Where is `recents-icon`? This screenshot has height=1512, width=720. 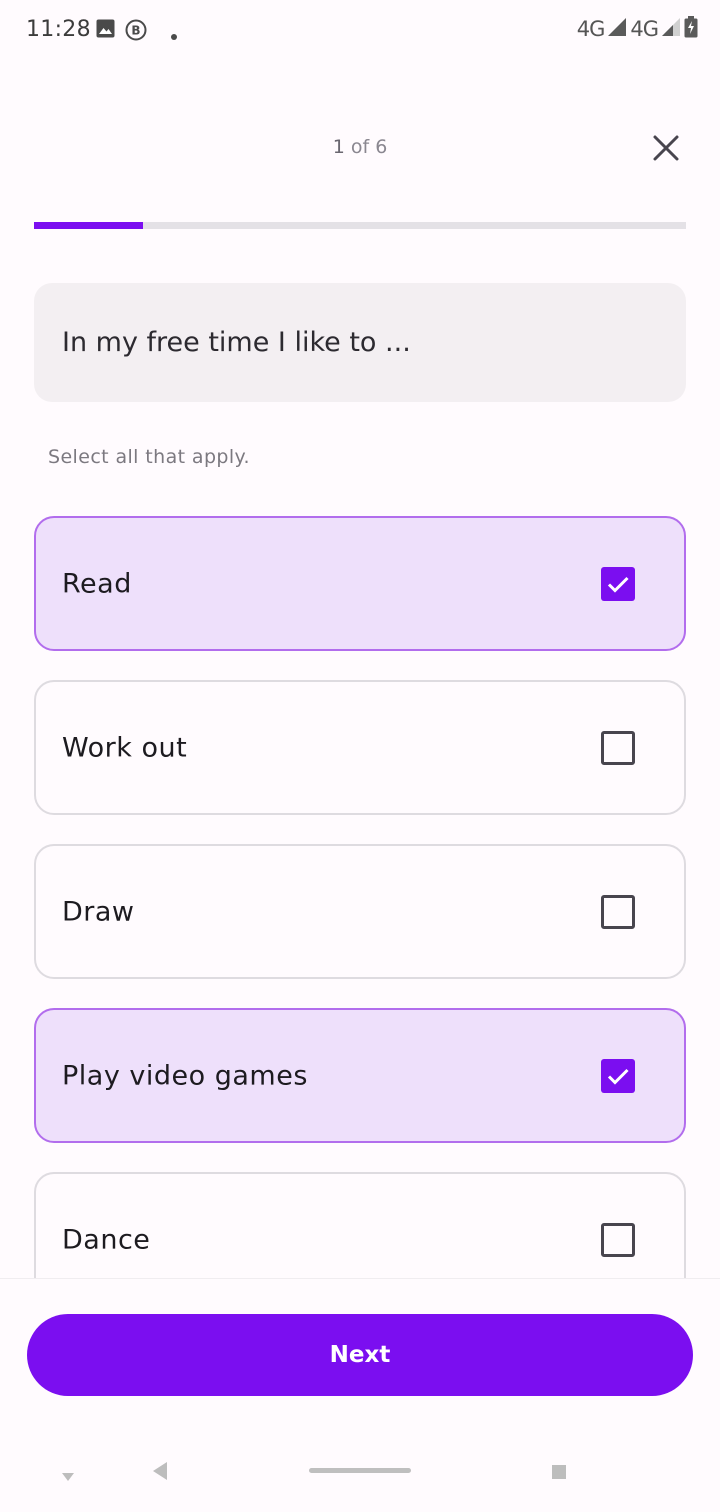
recents-icon is located at coordinates (559, 1472).